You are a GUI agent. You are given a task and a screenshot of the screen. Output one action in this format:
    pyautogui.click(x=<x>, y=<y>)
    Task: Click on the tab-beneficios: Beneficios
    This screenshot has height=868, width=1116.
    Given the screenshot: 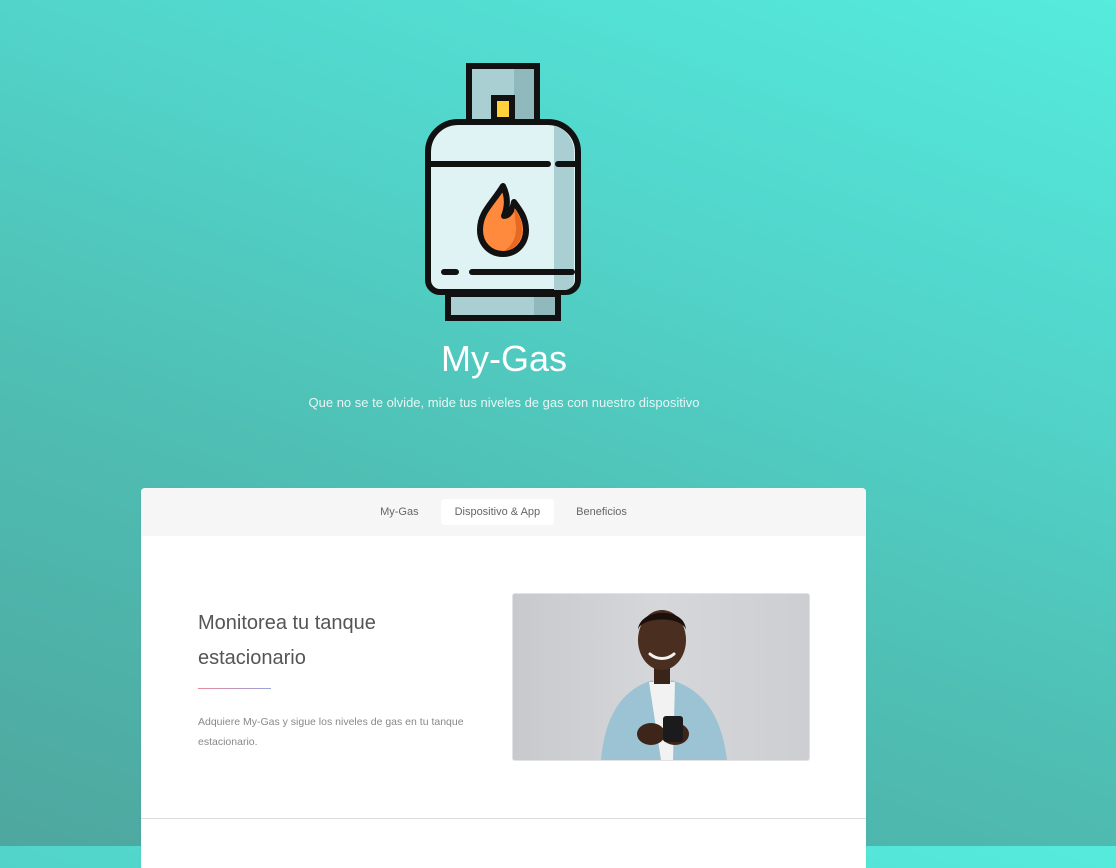 What is the action you would take?
    pyautogui.click(x=601, y=512)
    